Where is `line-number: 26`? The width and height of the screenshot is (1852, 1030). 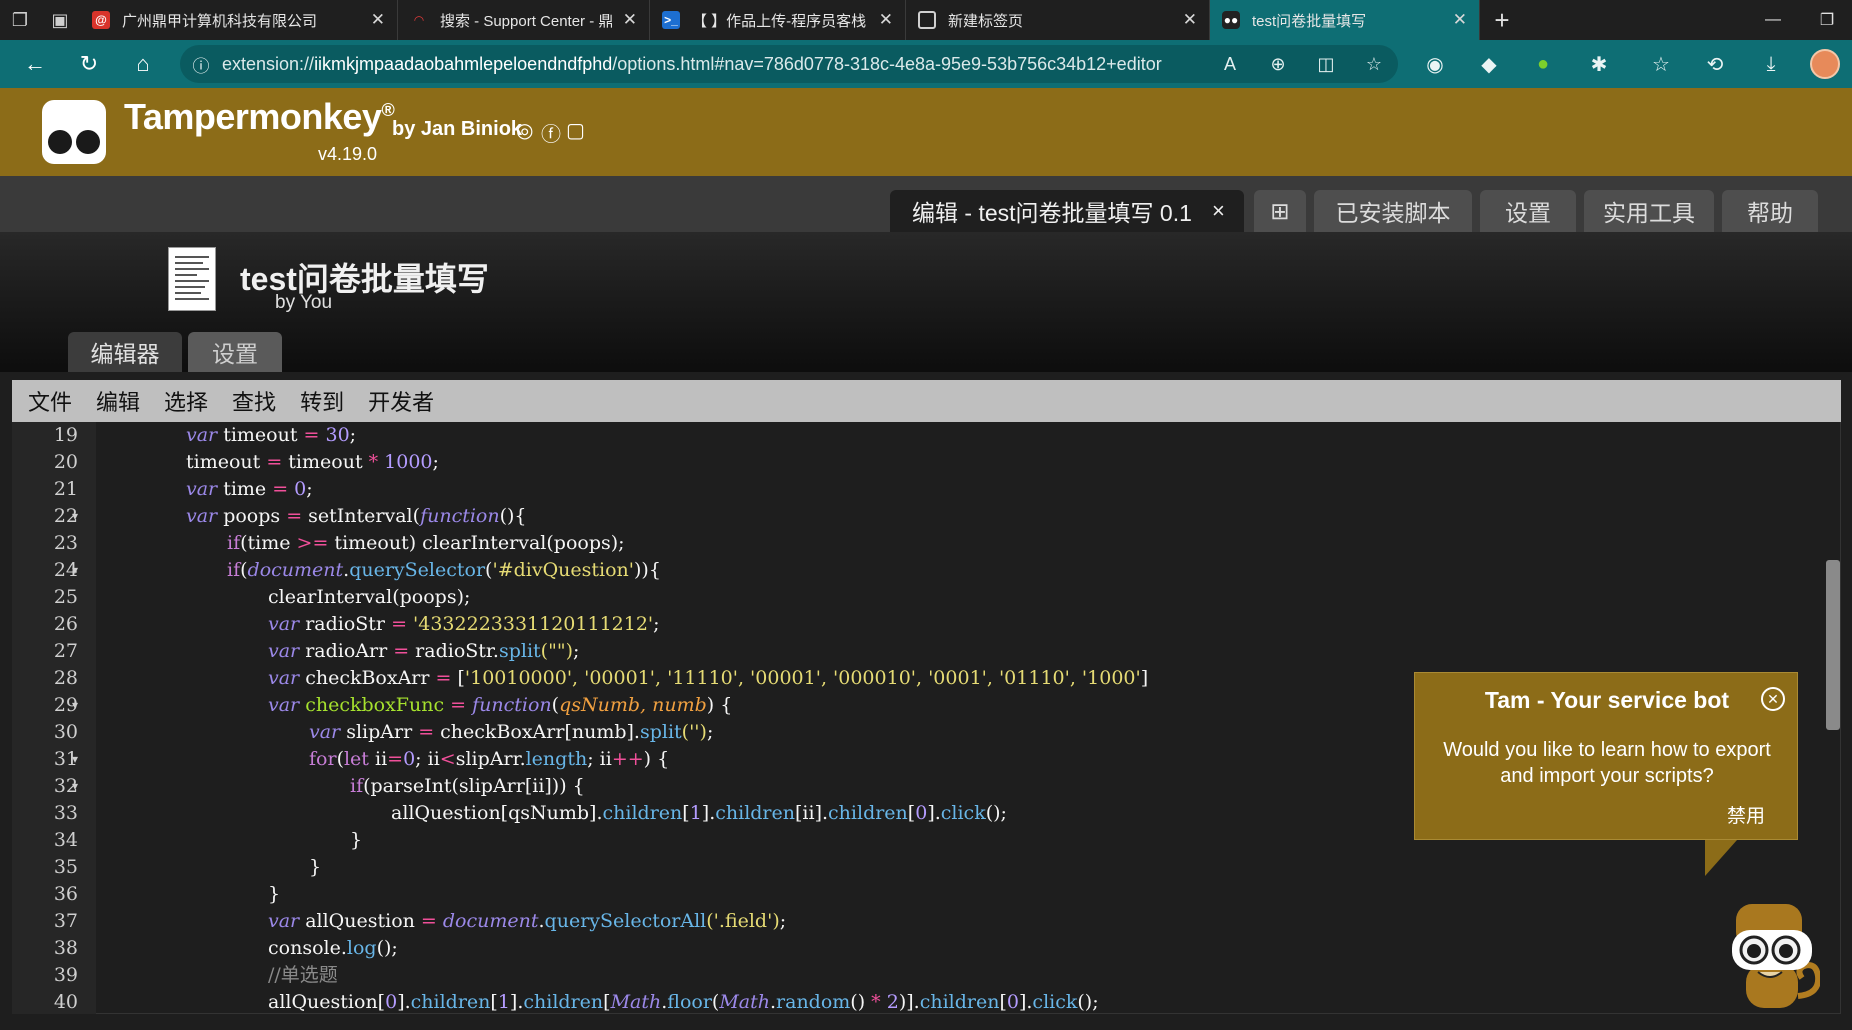 line-number: 26 is located at coordinates (65, 624).